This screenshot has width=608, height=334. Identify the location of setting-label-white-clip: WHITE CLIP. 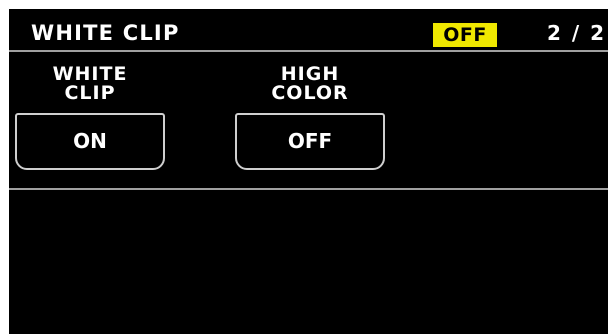
(90, 84).